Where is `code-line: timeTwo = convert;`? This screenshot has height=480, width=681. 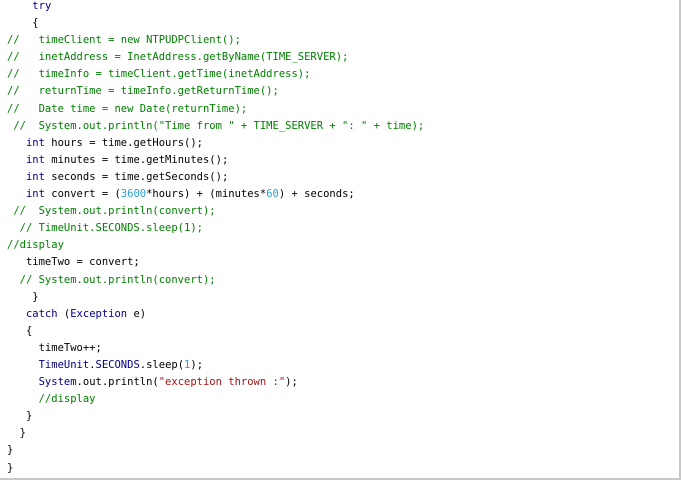 code-line: timeTwo = convert; is located at coordinates (215, 262).